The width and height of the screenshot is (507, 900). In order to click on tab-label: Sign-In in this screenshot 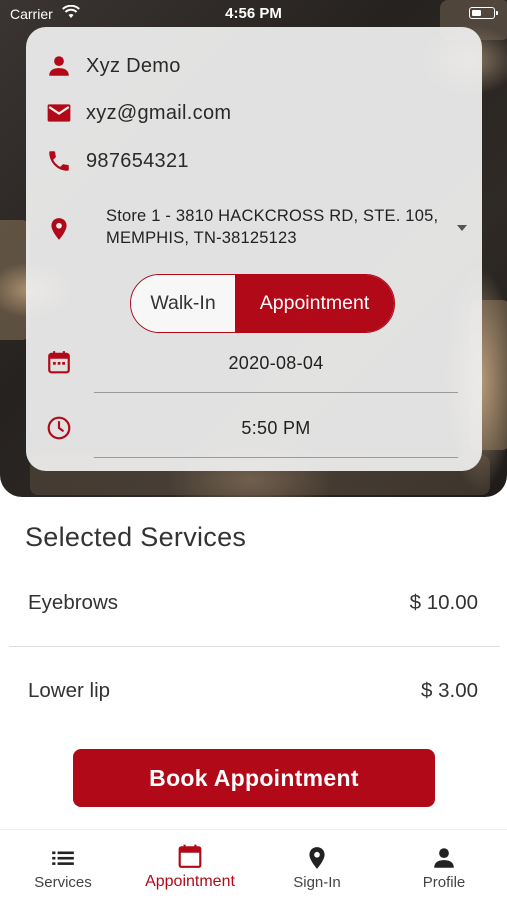, I will do `click(317, 882)`.